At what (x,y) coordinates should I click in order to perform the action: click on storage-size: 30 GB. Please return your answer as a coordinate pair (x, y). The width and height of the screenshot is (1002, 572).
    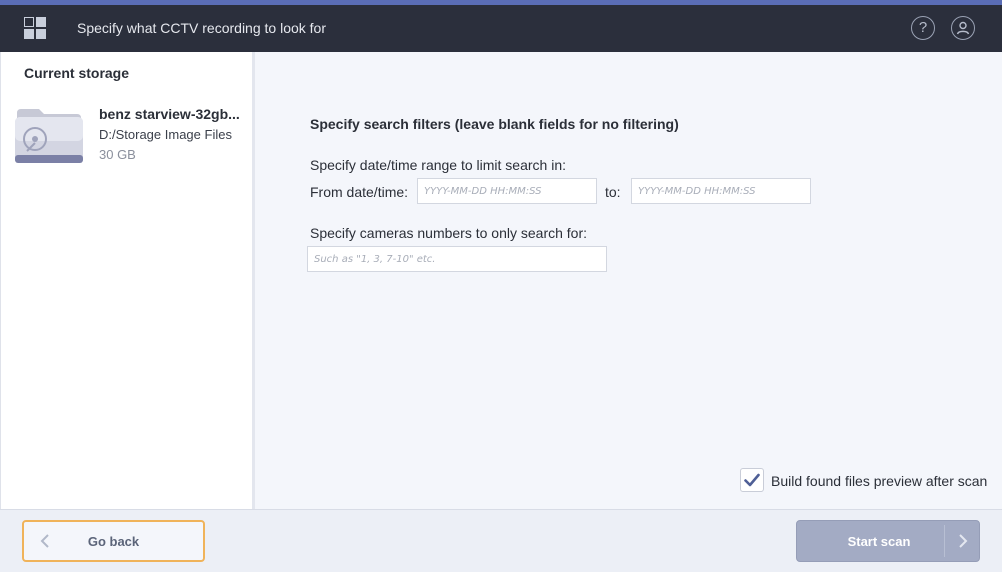
    Looking at the image, I should click on (117, 154).